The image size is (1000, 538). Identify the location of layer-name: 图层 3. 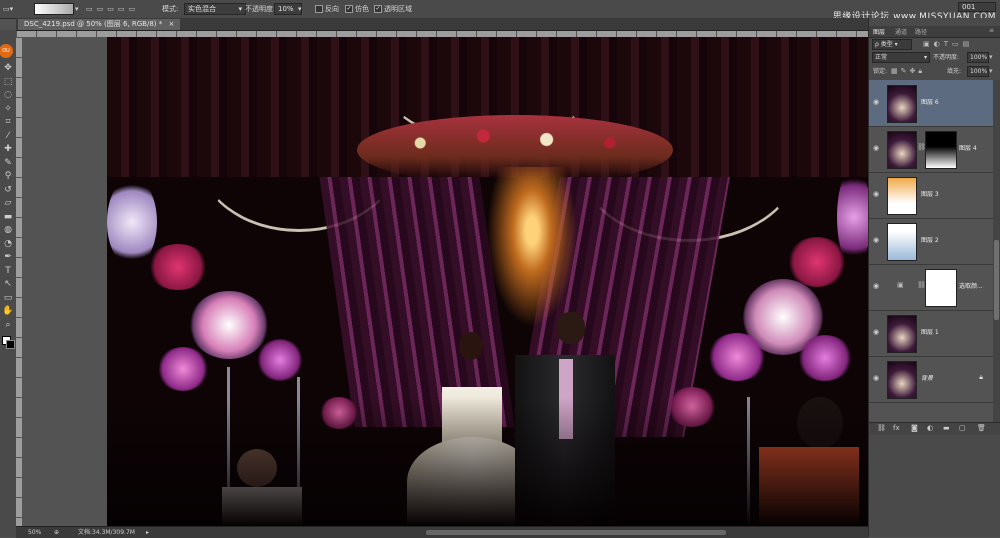
(930, 194).